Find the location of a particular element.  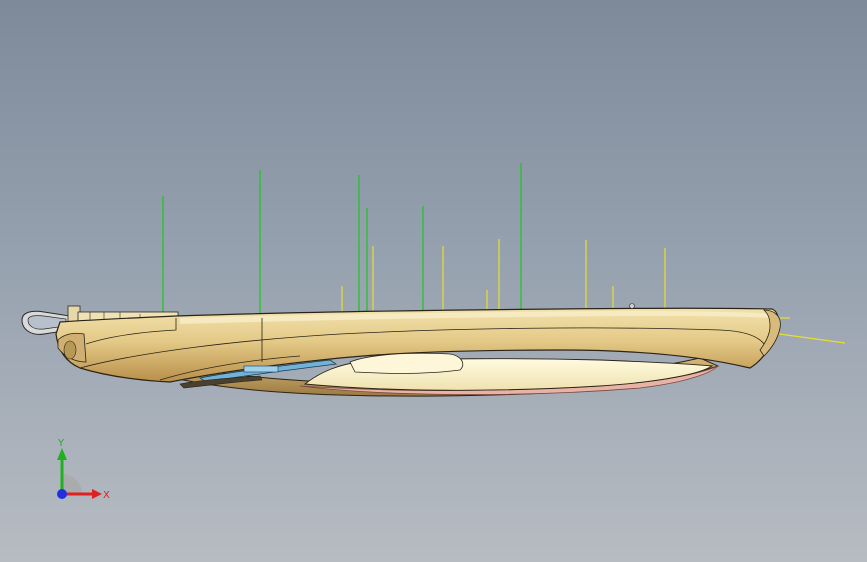

y-axis-arrowhead is located at coordinates (62, 454).